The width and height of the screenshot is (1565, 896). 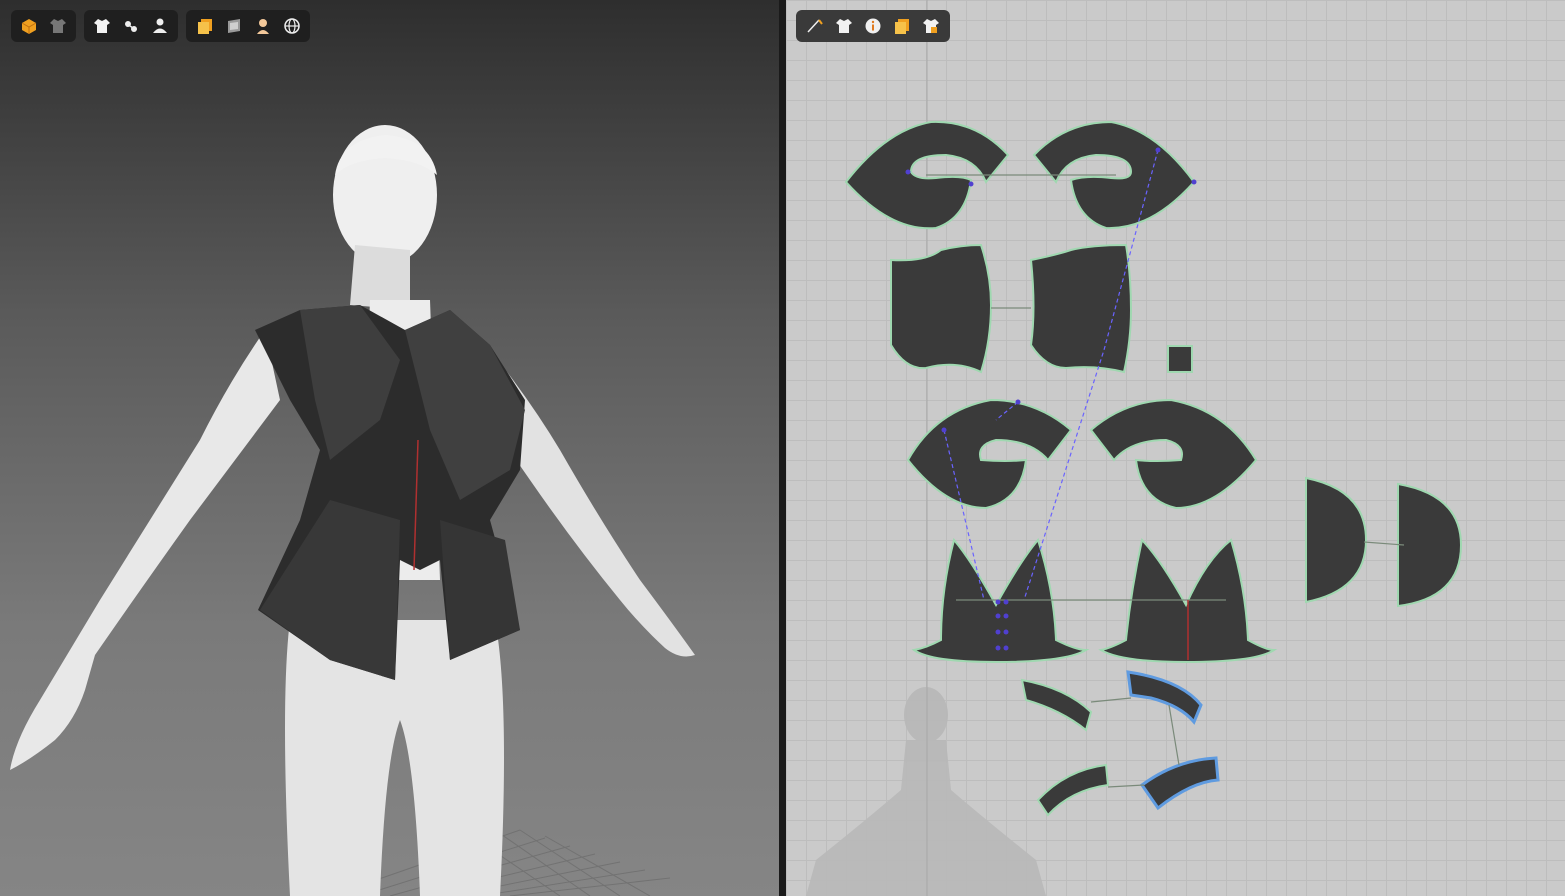 I want to click on viewport-divider, so click(x=782, y=448).